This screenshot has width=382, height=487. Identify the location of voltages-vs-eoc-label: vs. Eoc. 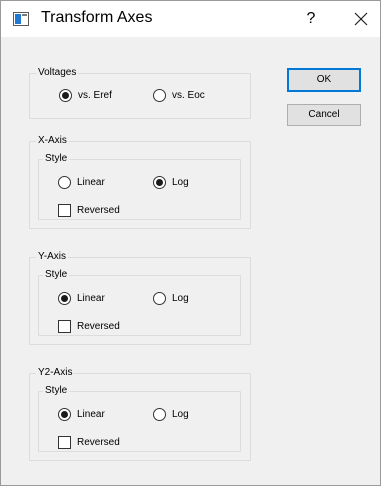
(188, 95).